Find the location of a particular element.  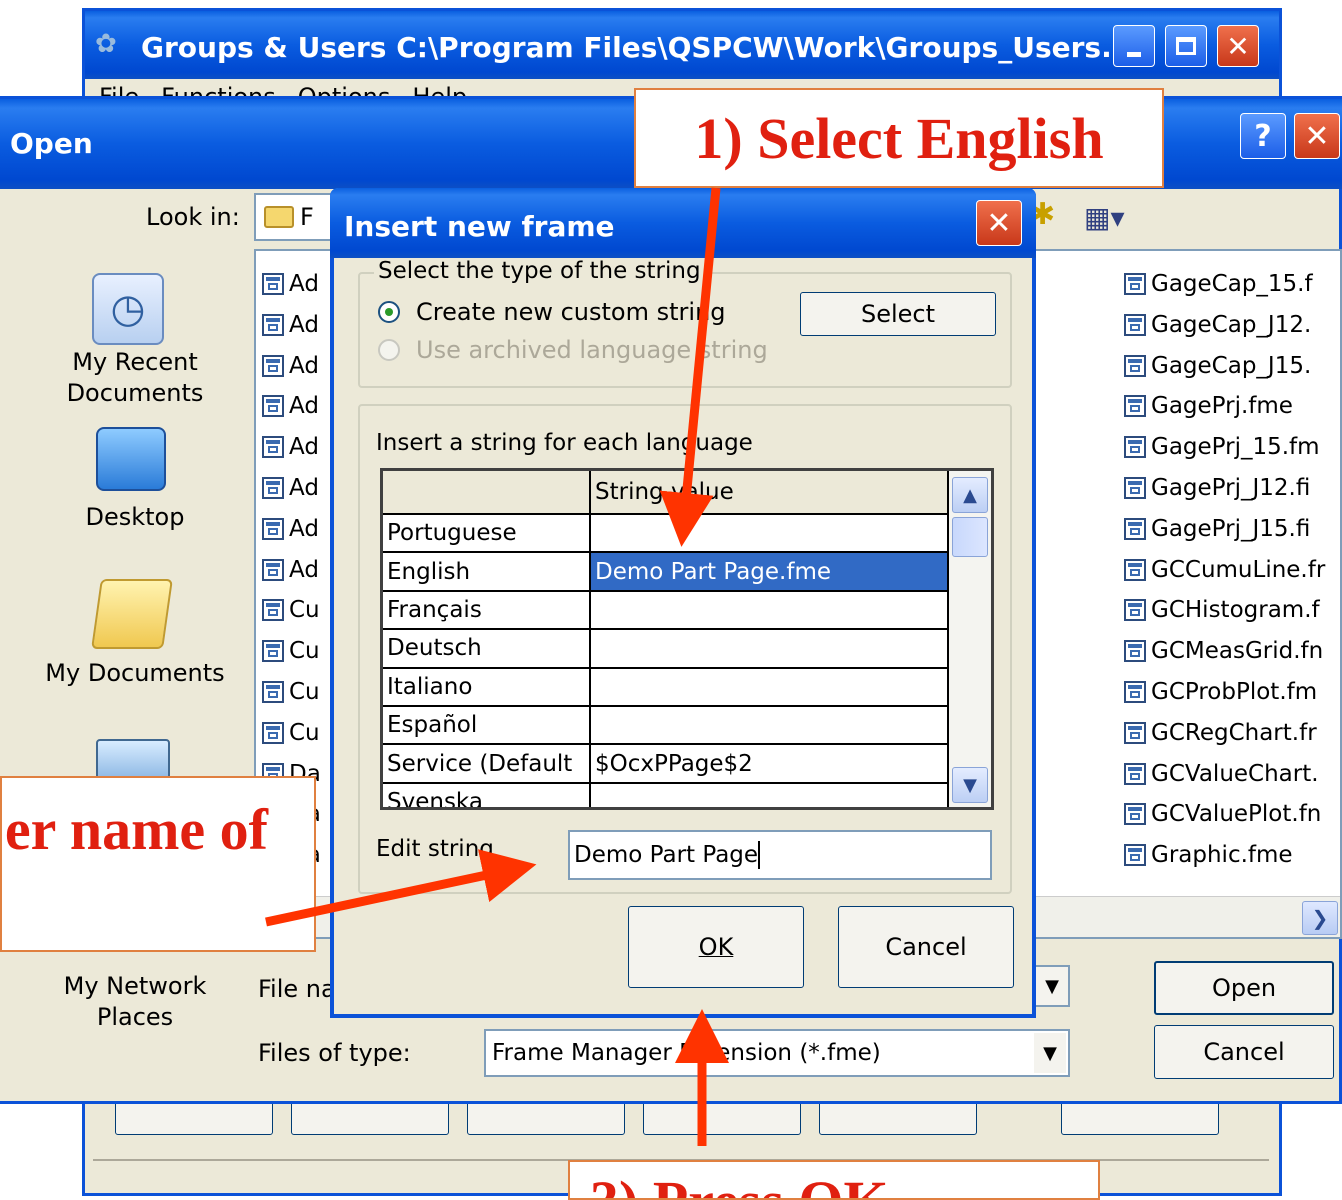

arrow-to-english is located at coordinates (690, 367).